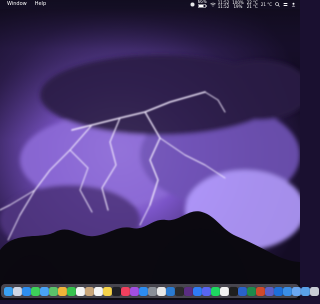 The width and height of the screenshot is (320, 304). I want to click on time-label-bottom: 11:52, so click(223, 6).